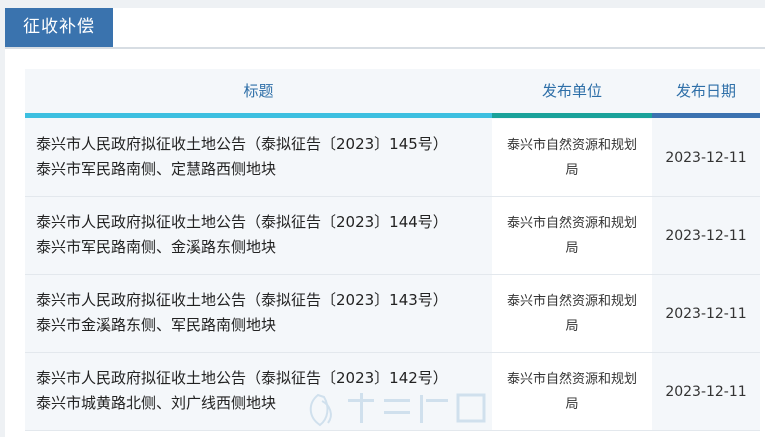  I want to click on notice-title-line2: 泰兴市城黄路北侧、刘广线西侧地块, so click(156, 403).